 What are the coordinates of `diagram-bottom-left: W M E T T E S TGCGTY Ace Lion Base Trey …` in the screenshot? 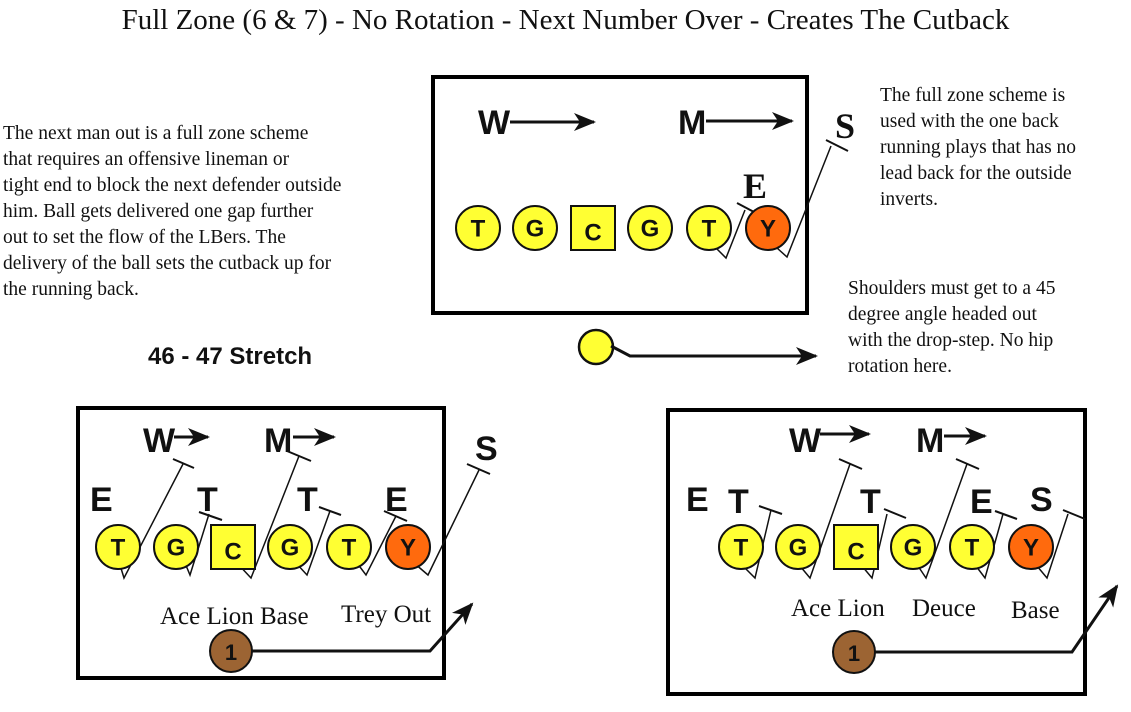 It's located at (287, 543).